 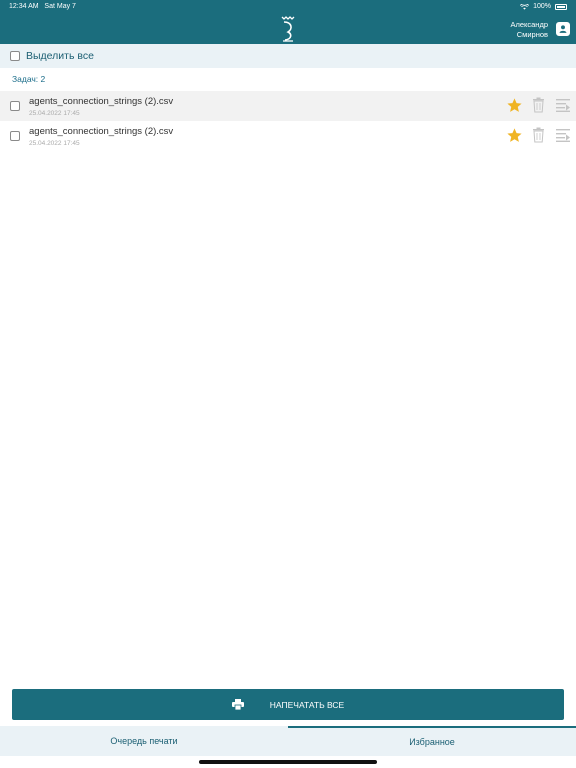 I want to click on status-bar: 12:34 AM Sat May 7 100%, so click(x=288, y=7).